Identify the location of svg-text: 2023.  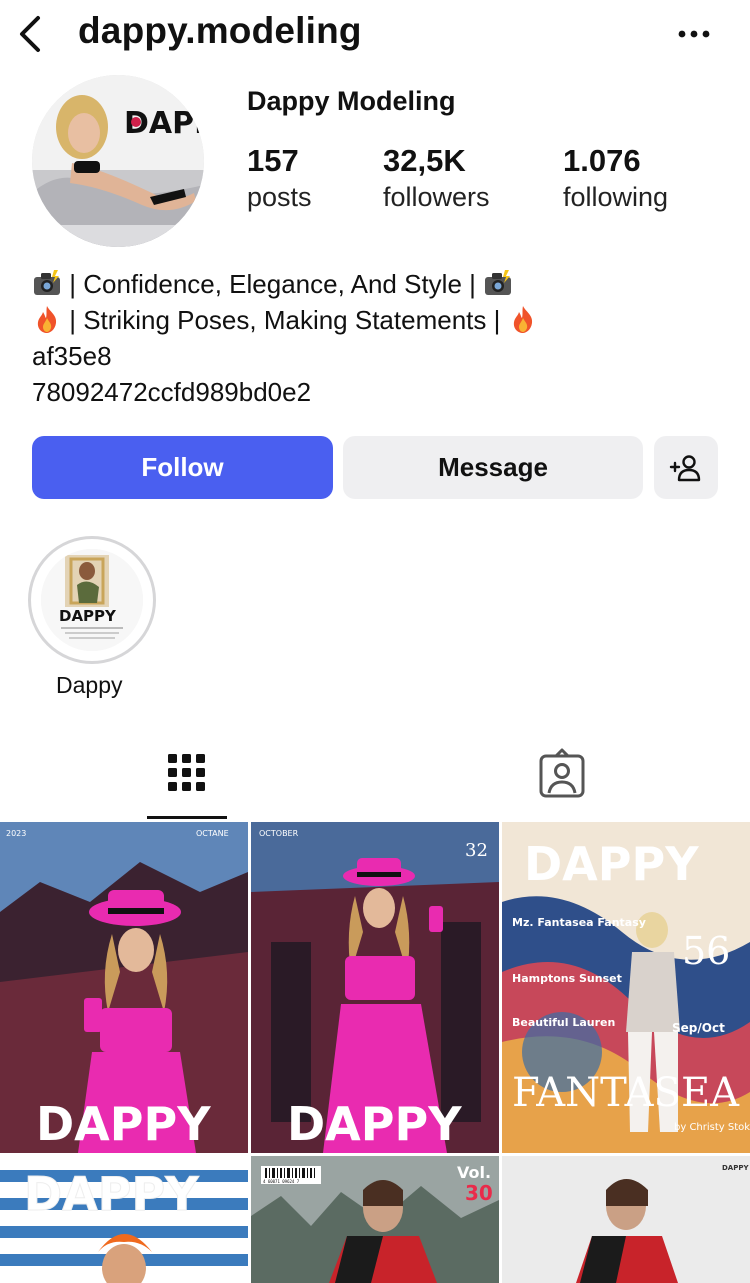
(16, 833).